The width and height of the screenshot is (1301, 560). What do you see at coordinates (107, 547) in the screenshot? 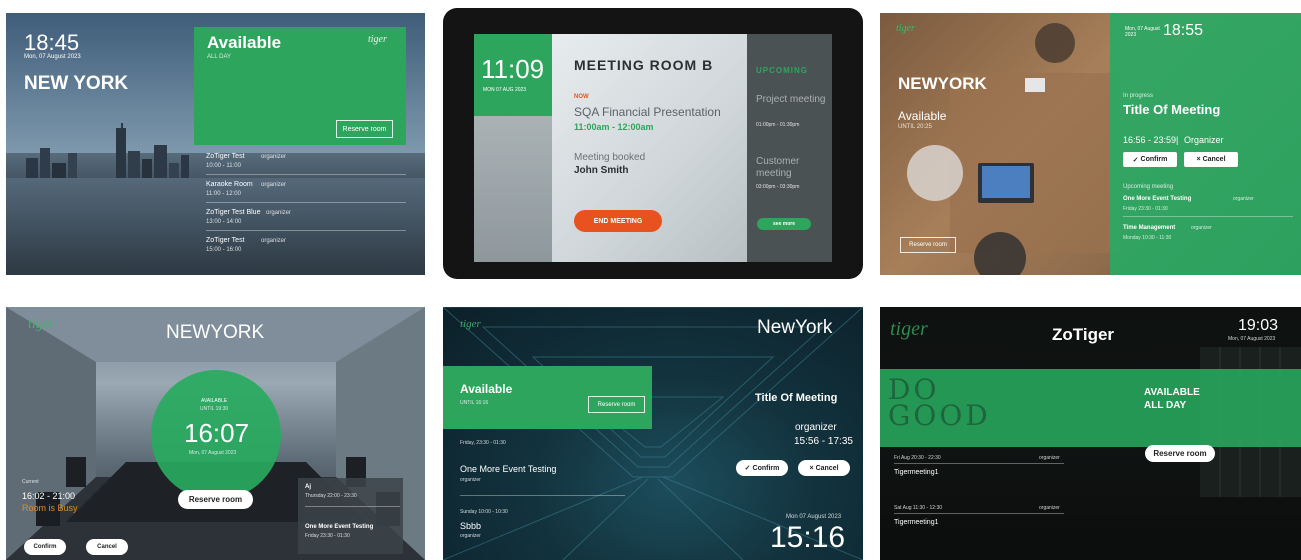
I see `cancel-button: Cancel` at bounding box center [107, 547].